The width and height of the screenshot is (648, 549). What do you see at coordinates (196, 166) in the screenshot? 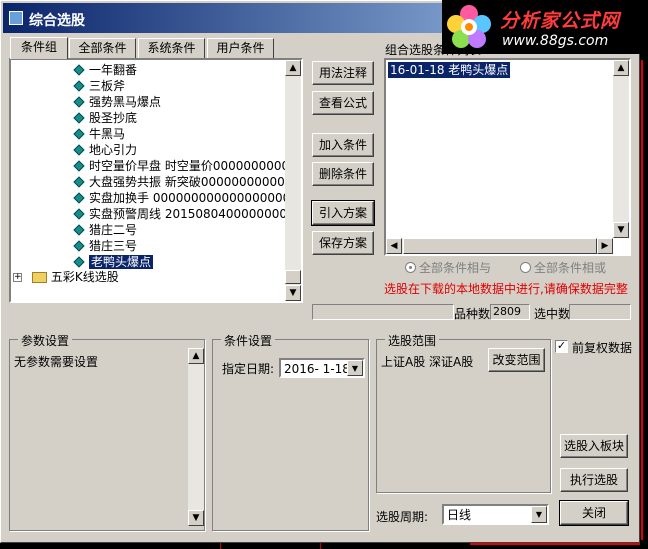
I see `tree-item-label: 时空量价早盘 时空量价000000000000` at bounding box center [196, 166].